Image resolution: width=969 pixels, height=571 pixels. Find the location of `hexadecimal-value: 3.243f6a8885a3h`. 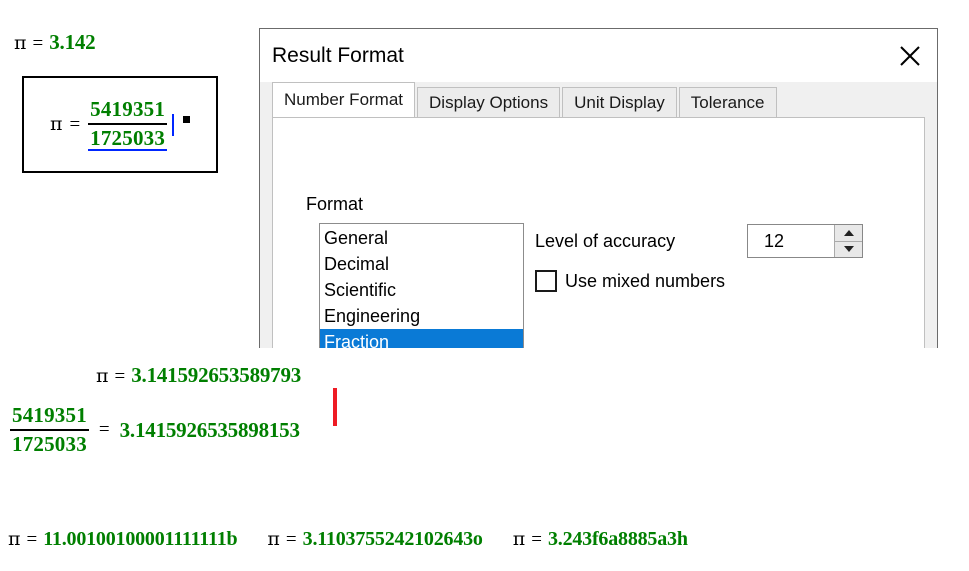

hexadecimal-value: 3.243f6a8885a3h is located at coordinates (617, 539).